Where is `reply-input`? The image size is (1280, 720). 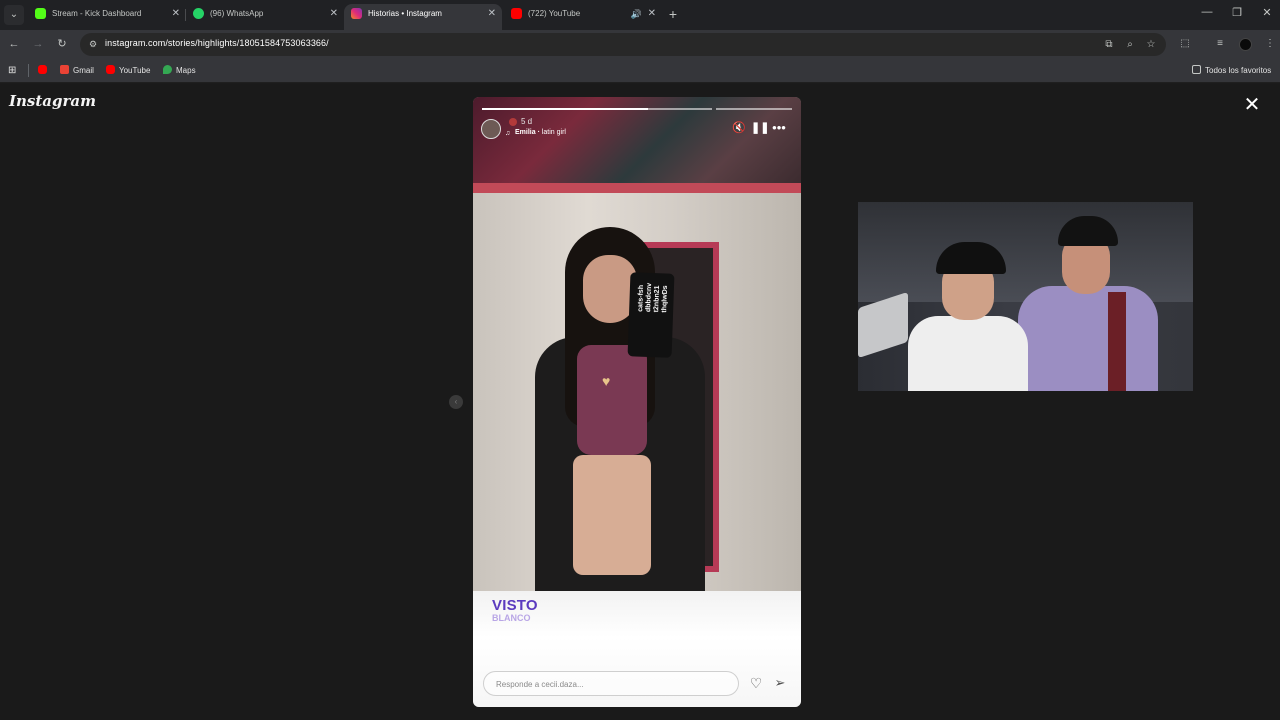
reply-input is located at coordinates (611, 684).